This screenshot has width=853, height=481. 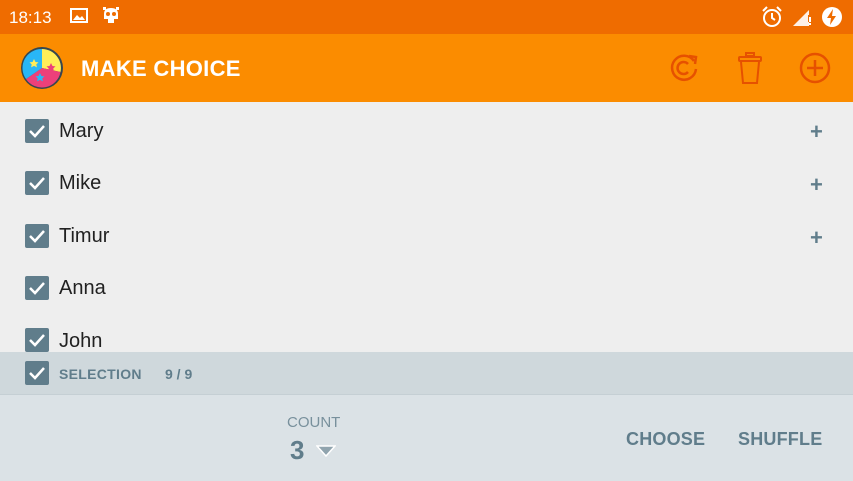 What do you see at coordinates (426, 183) in the screenshot?
I see `list-item: Mike +` at bounding box center [426, 183].